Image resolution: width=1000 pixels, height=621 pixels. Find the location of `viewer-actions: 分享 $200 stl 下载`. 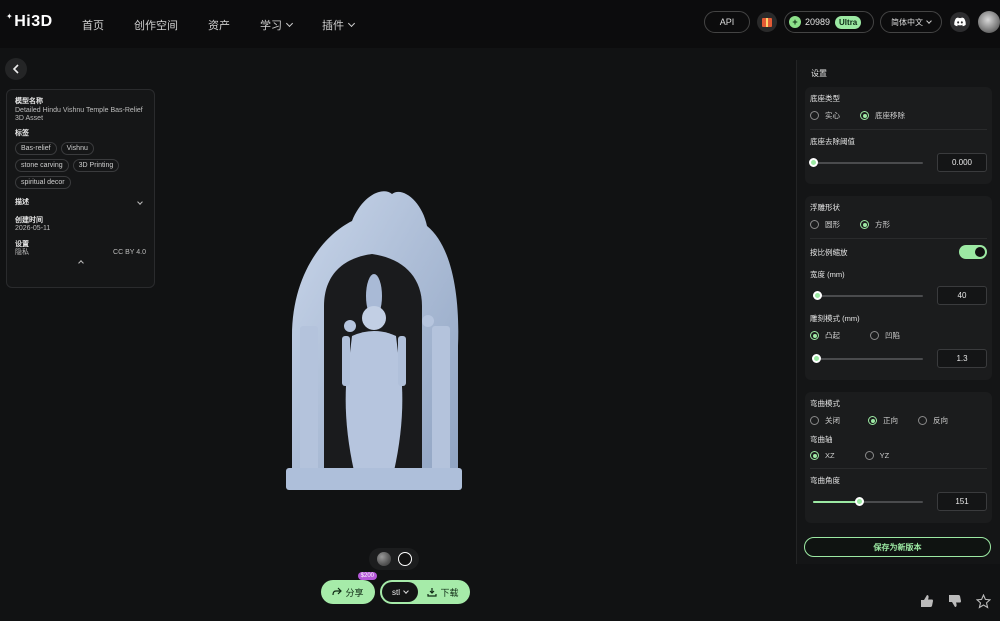

viewer-actions: 分享 $200 stl 下载 is located at coordinates (395, 588).